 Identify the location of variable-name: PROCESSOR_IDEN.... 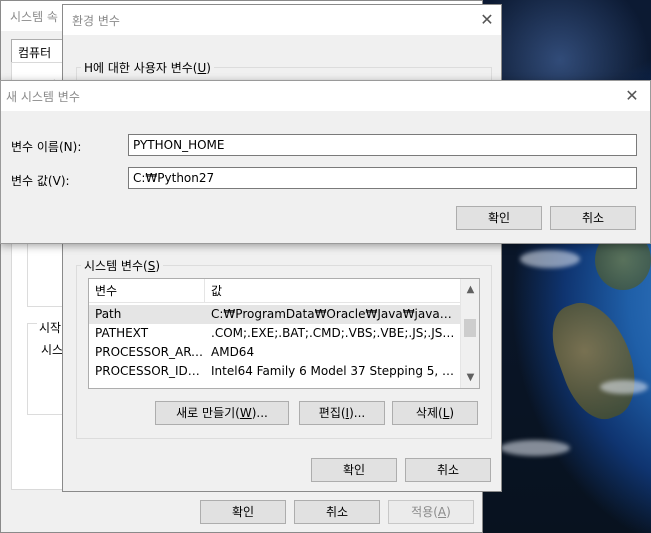
(149, 371).